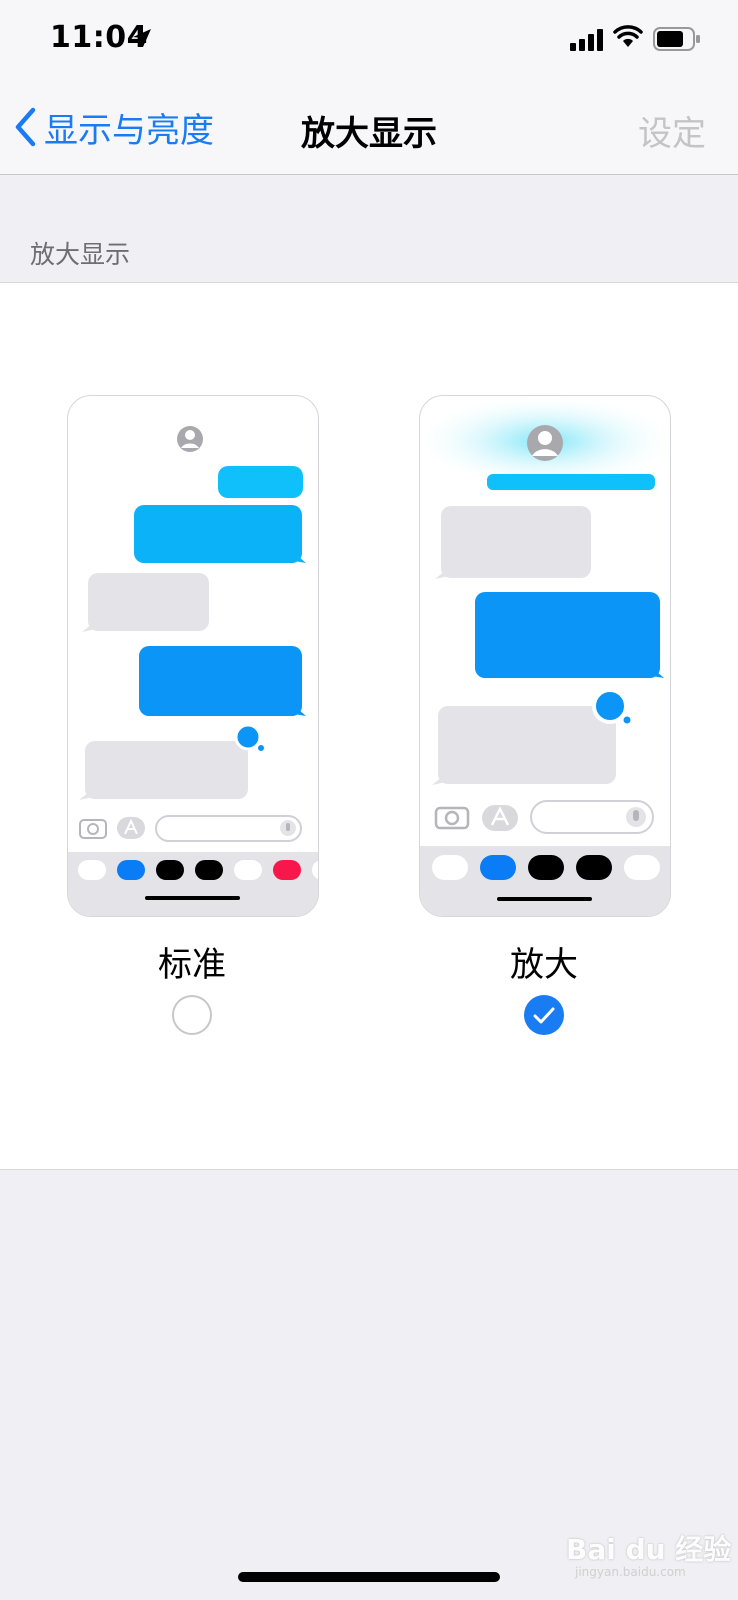 The width and height of the screenshot is (738, 1600). Describe the element at coordinates (672, 130) in the screenshot. I see `set-button: 设定` at that location.